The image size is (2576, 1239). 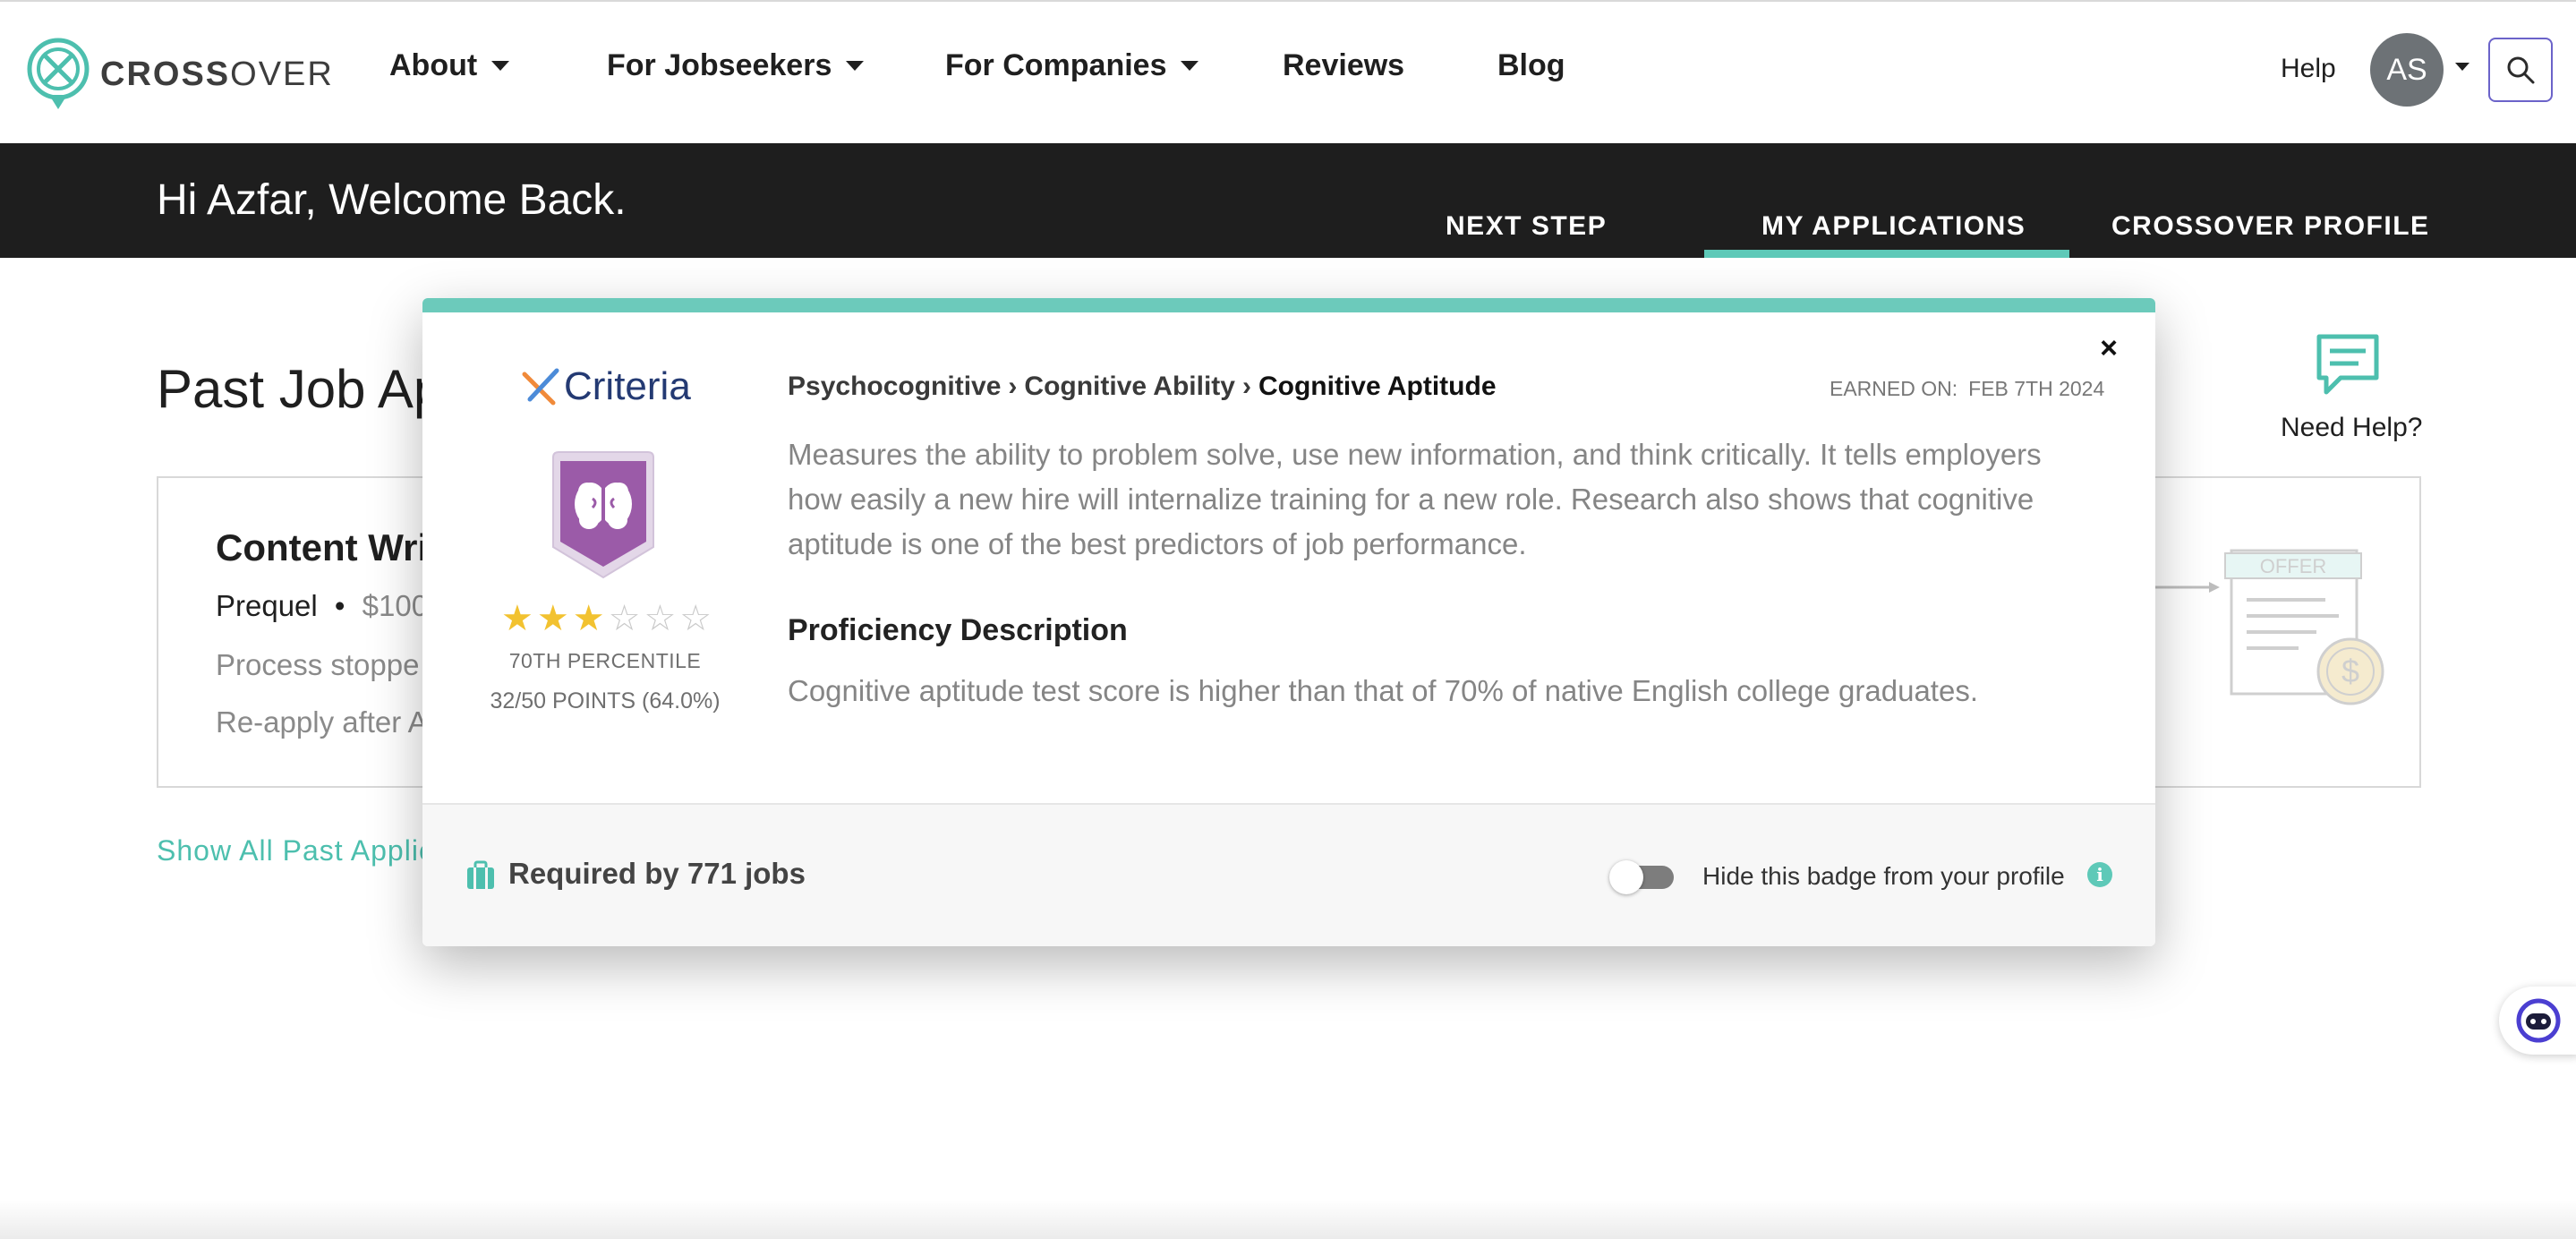 What do you see at coordinates (58, 73) in the screenshot?
I see `crossover-logo-icon` at bounding box center [58, 73].